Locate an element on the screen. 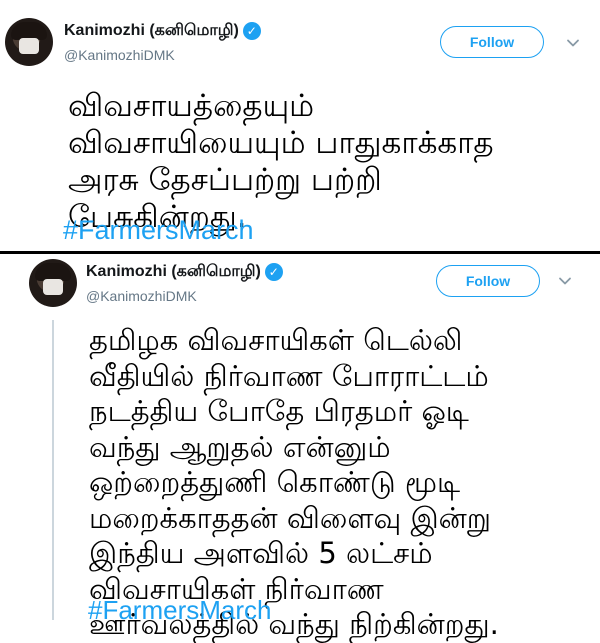  author-row: Kanimozhi (கனிமொழி) ✓ is located at coordinates (184, 272).